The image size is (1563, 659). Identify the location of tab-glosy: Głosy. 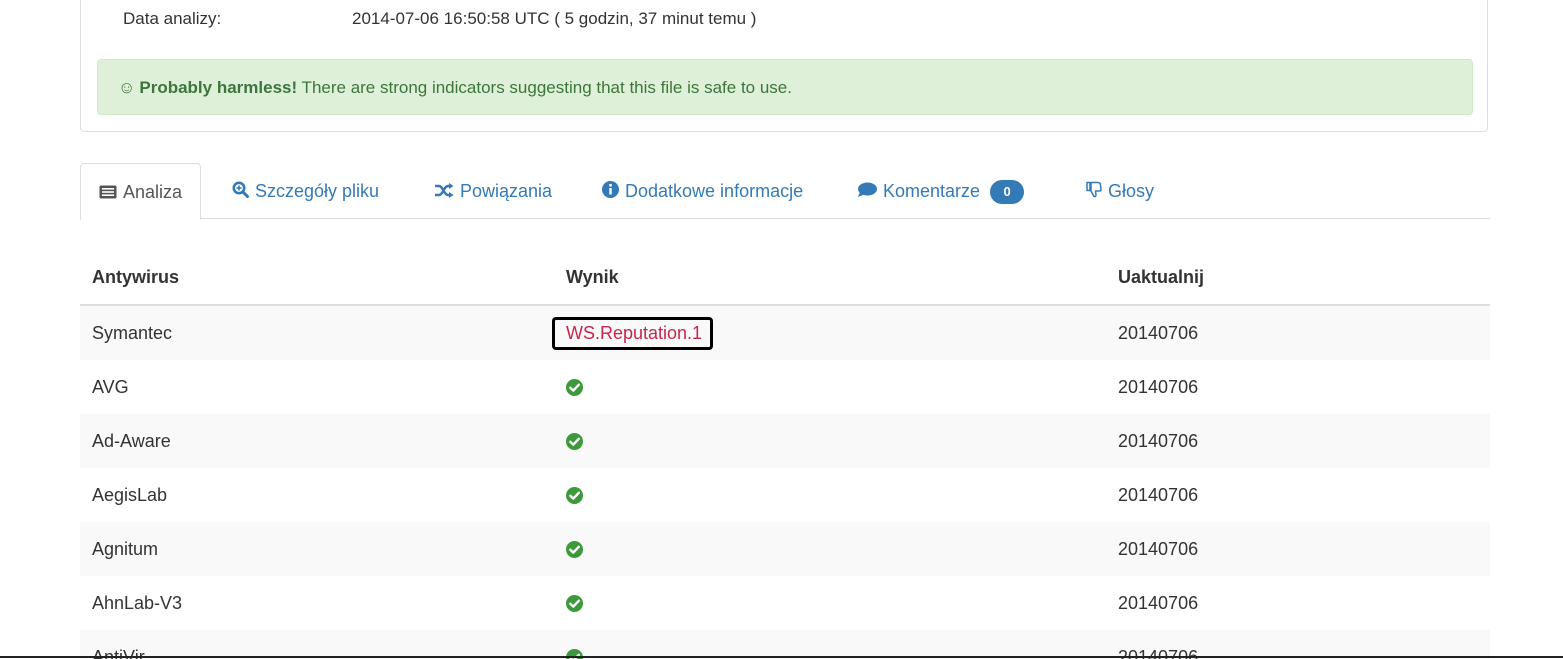
(1120, 191).